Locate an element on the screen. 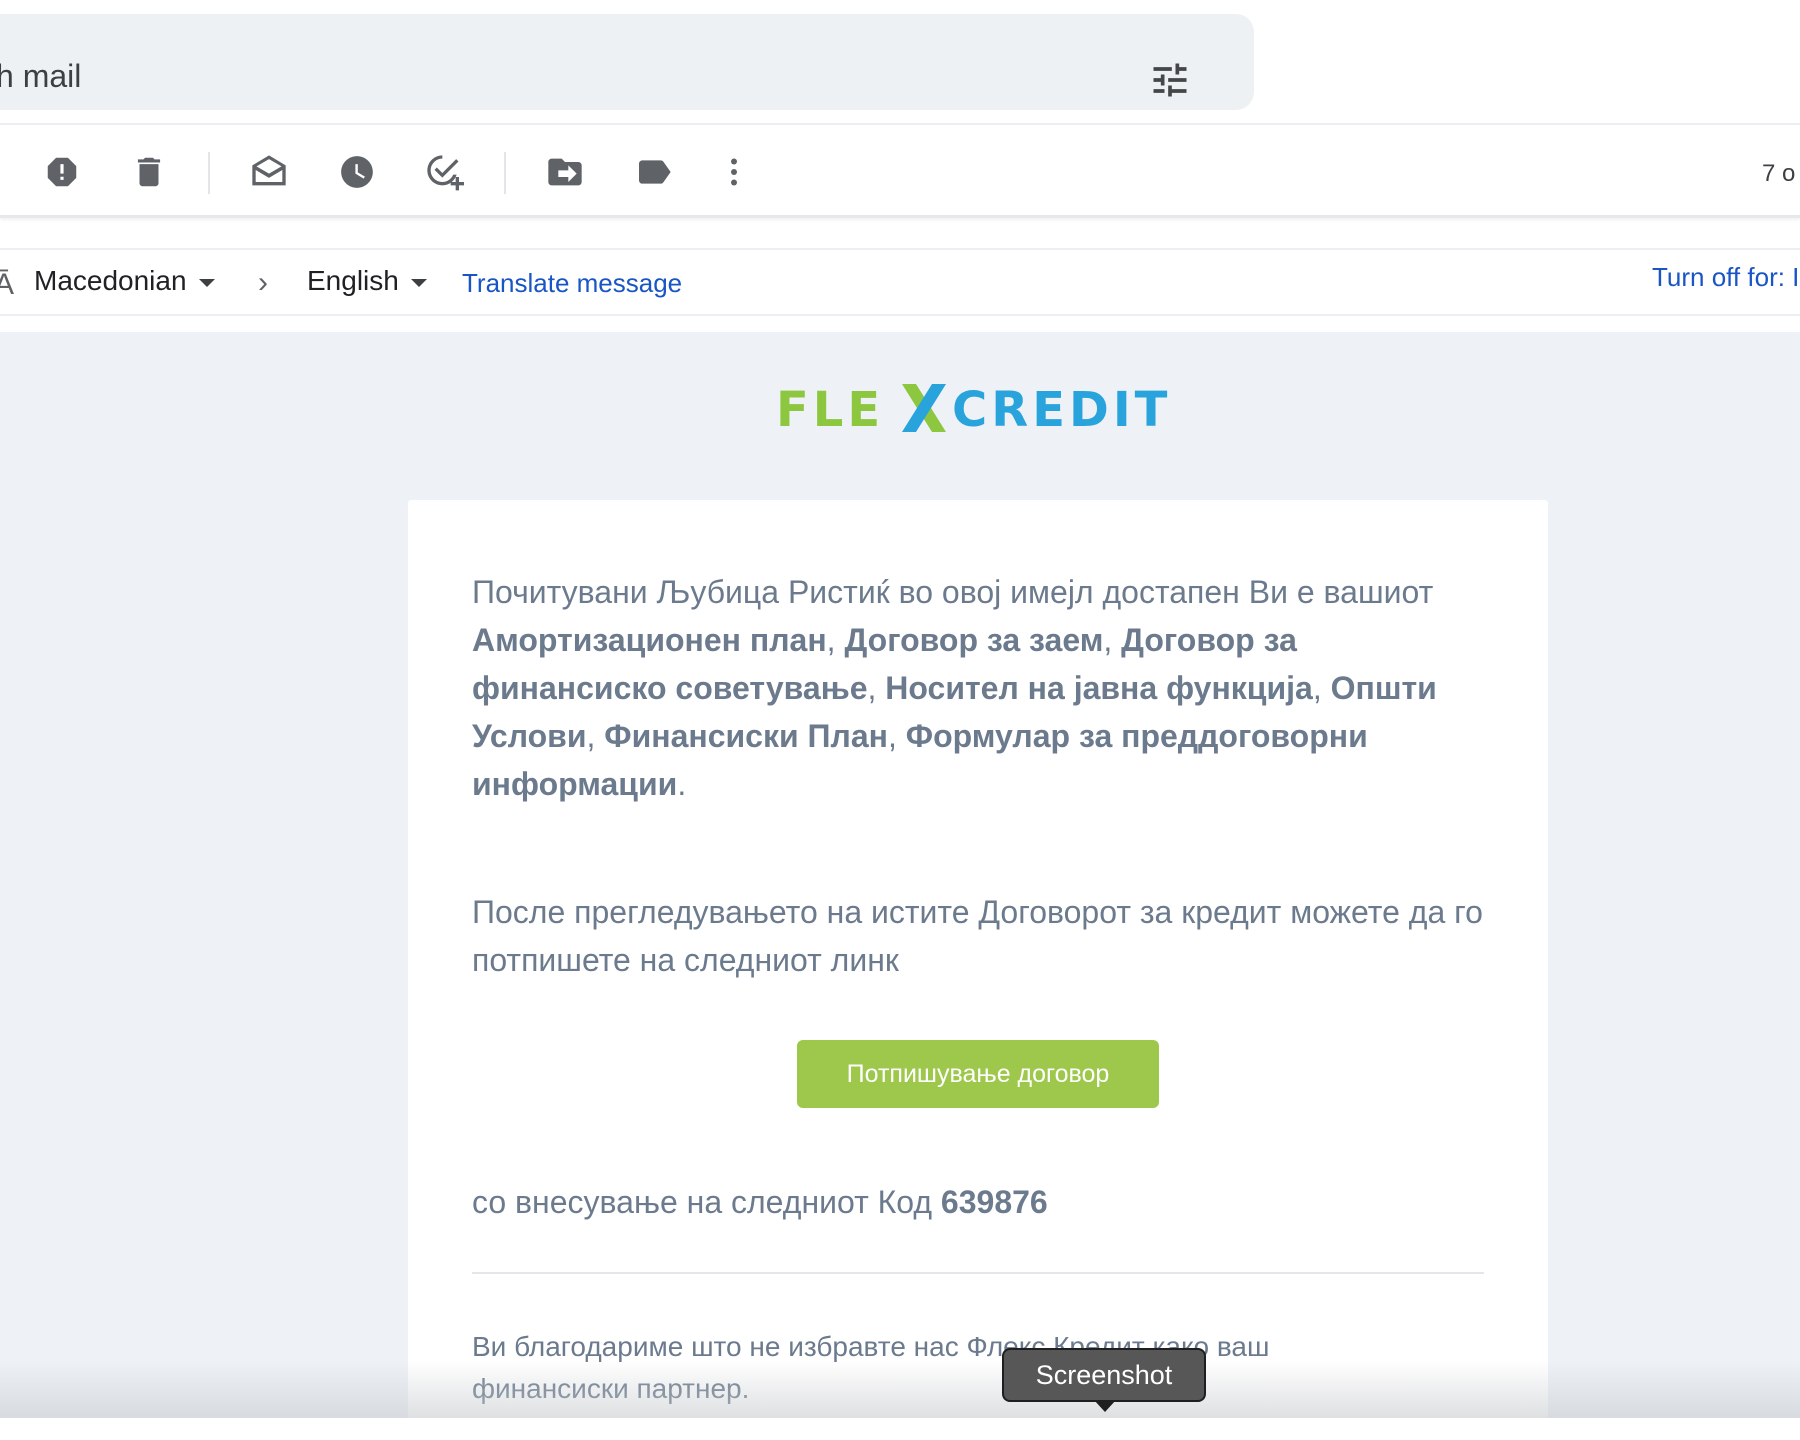 Image resolution: width=1800 pixels, height=1440 pixels. svg-text: CREDIT is located at coordinates (1061, 410).